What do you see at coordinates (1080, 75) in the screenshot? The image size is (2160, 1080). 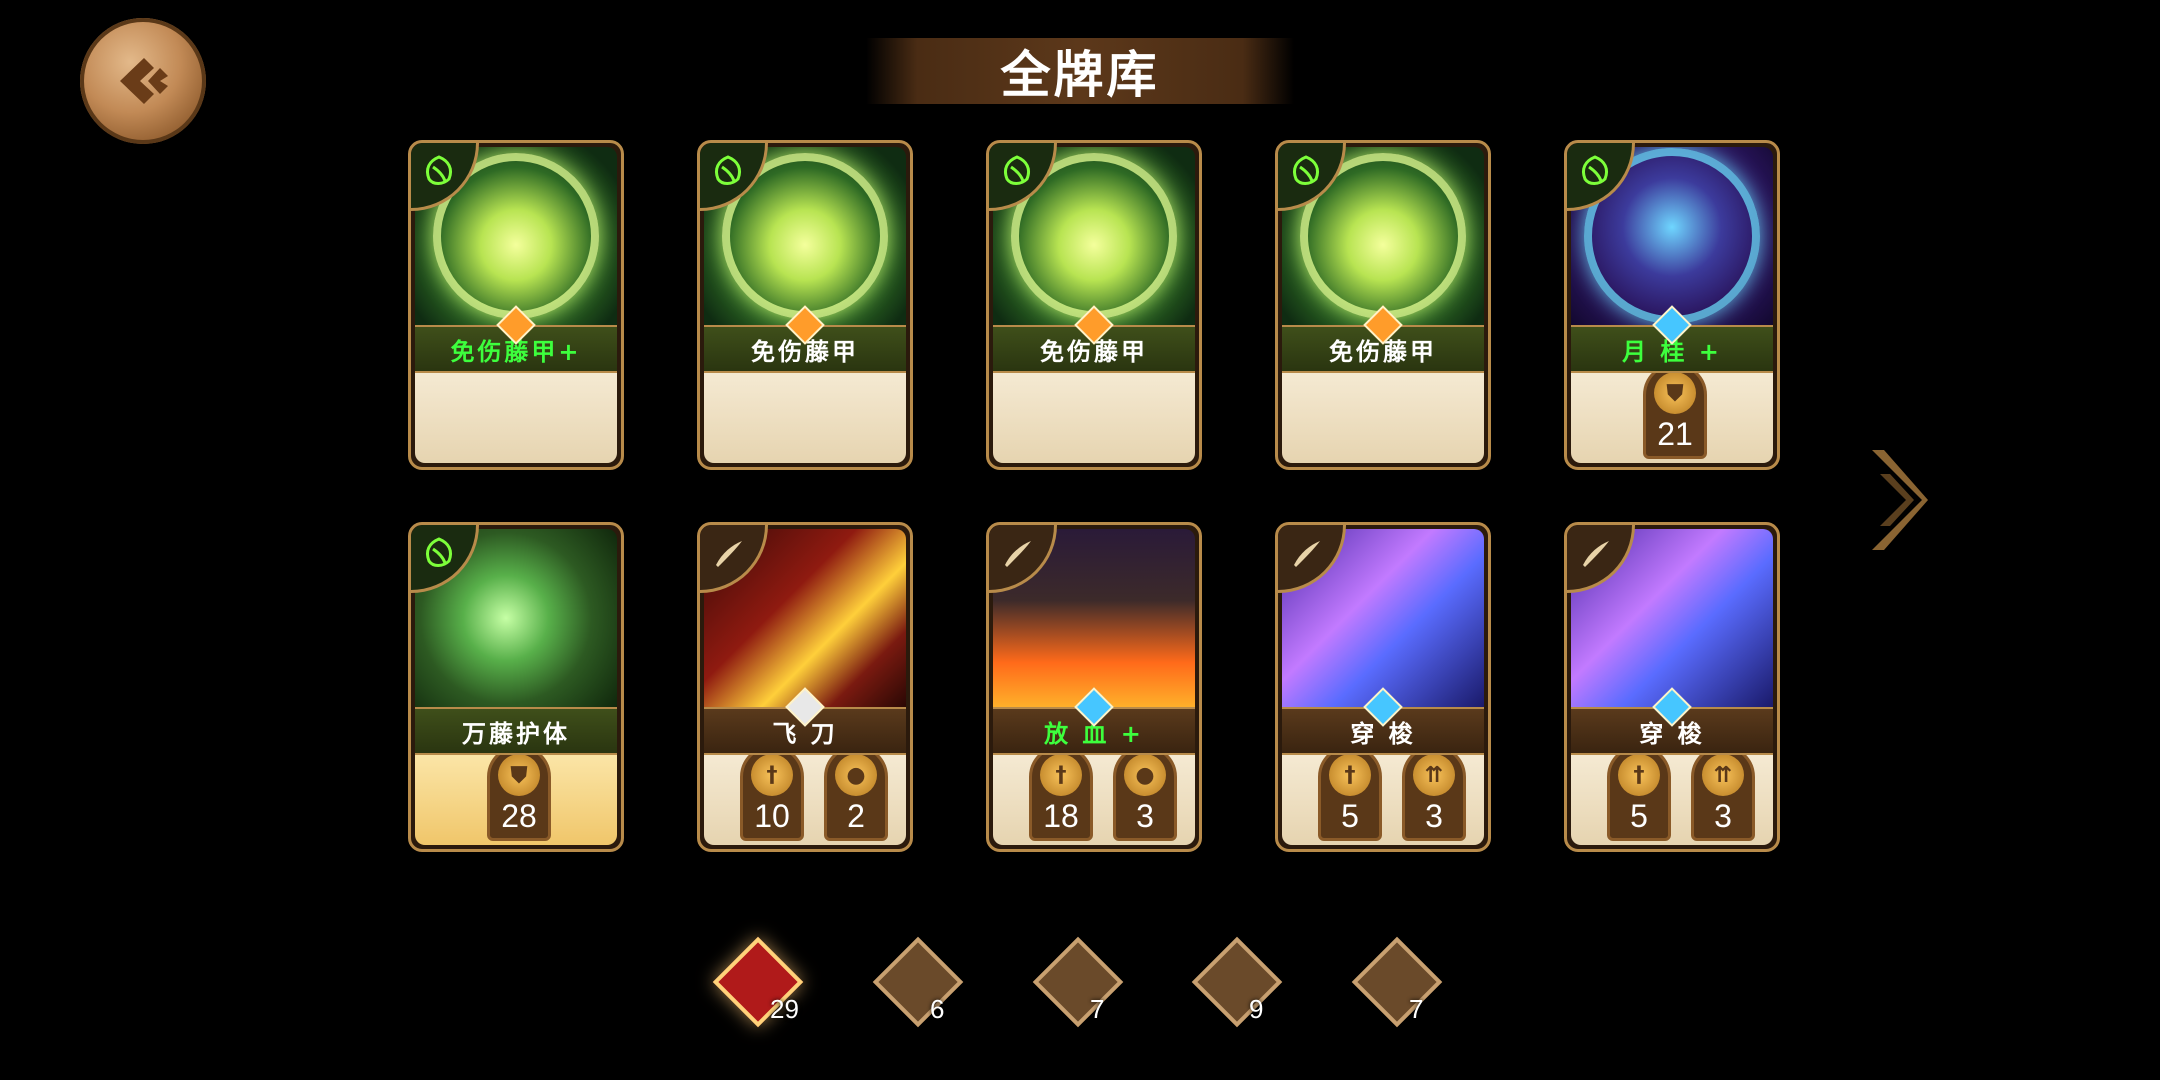 I see `page-title: 全牌库` at bounding box center [1080, 75].